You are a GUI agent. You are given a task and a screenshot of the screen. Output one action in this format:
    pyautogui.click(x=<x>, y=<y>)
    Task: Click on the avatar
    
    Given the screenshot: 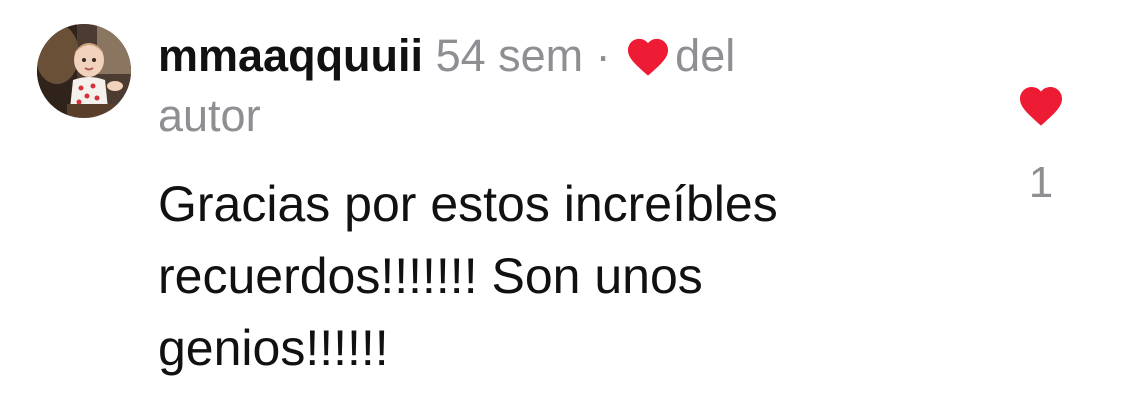 What is the action you would take?
    pyautogui.click(x=84, y=71)
    